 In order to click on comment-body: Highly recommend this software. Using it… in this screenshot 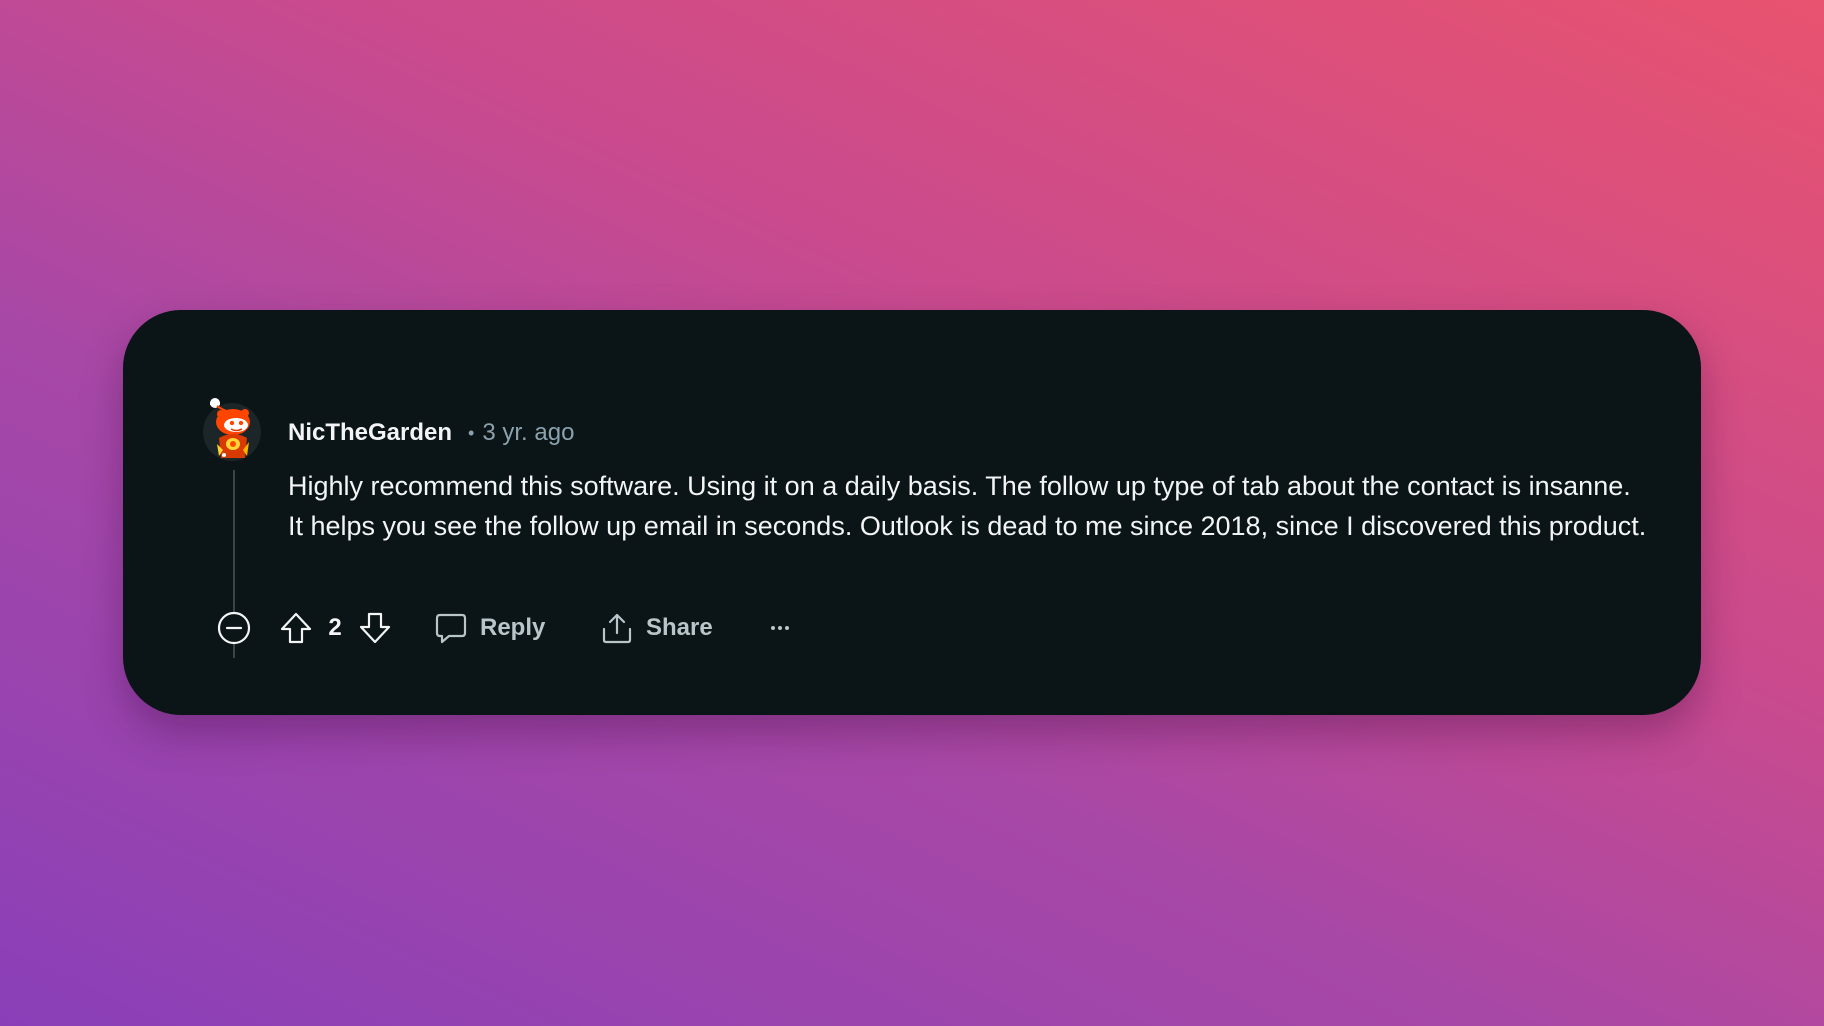, I will do `click(967, 506)`.